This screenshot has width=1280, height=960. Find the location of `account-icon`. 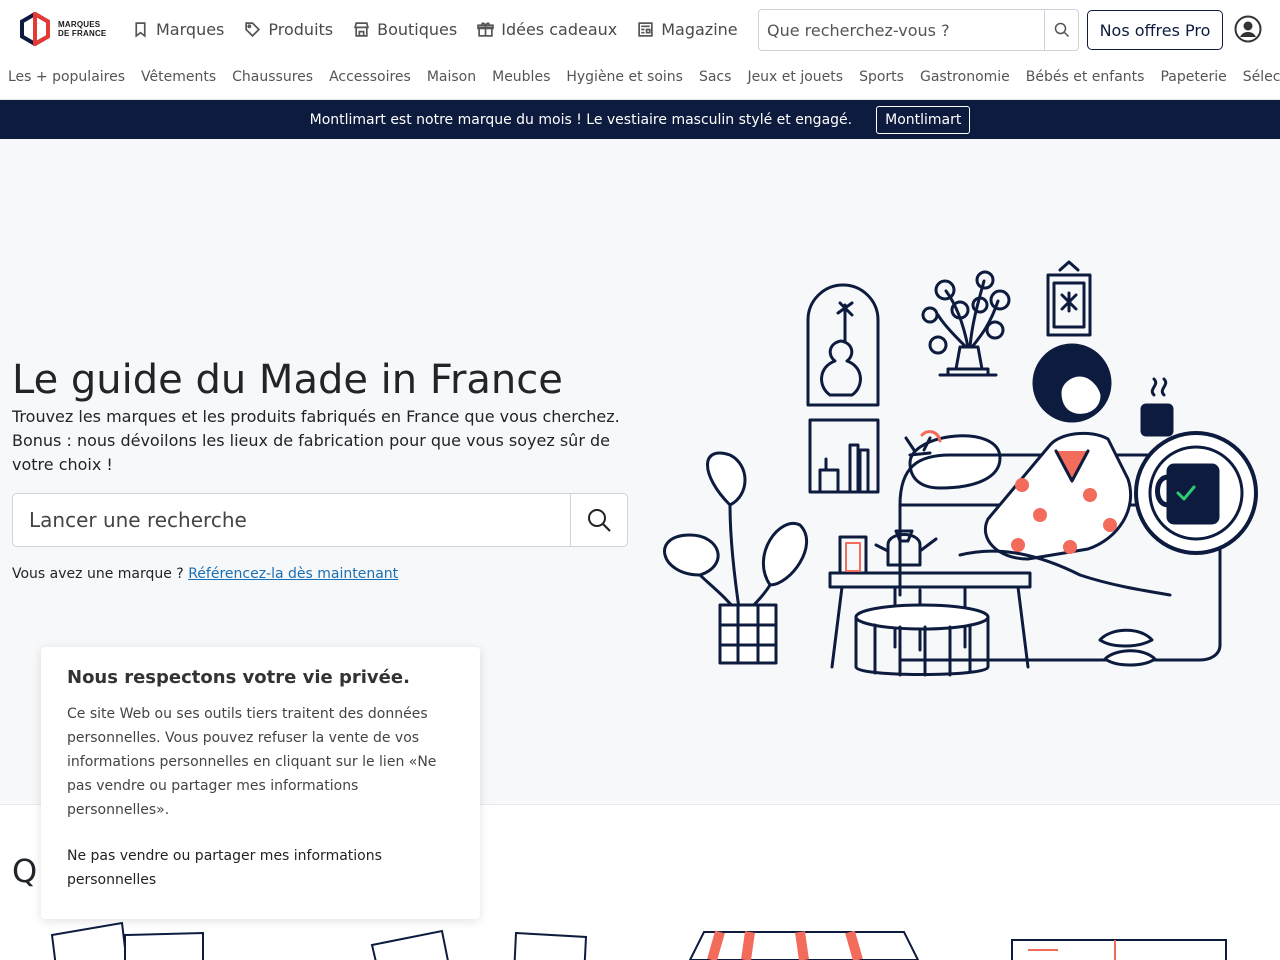

account-icon is located at coordinates (1248, 29).